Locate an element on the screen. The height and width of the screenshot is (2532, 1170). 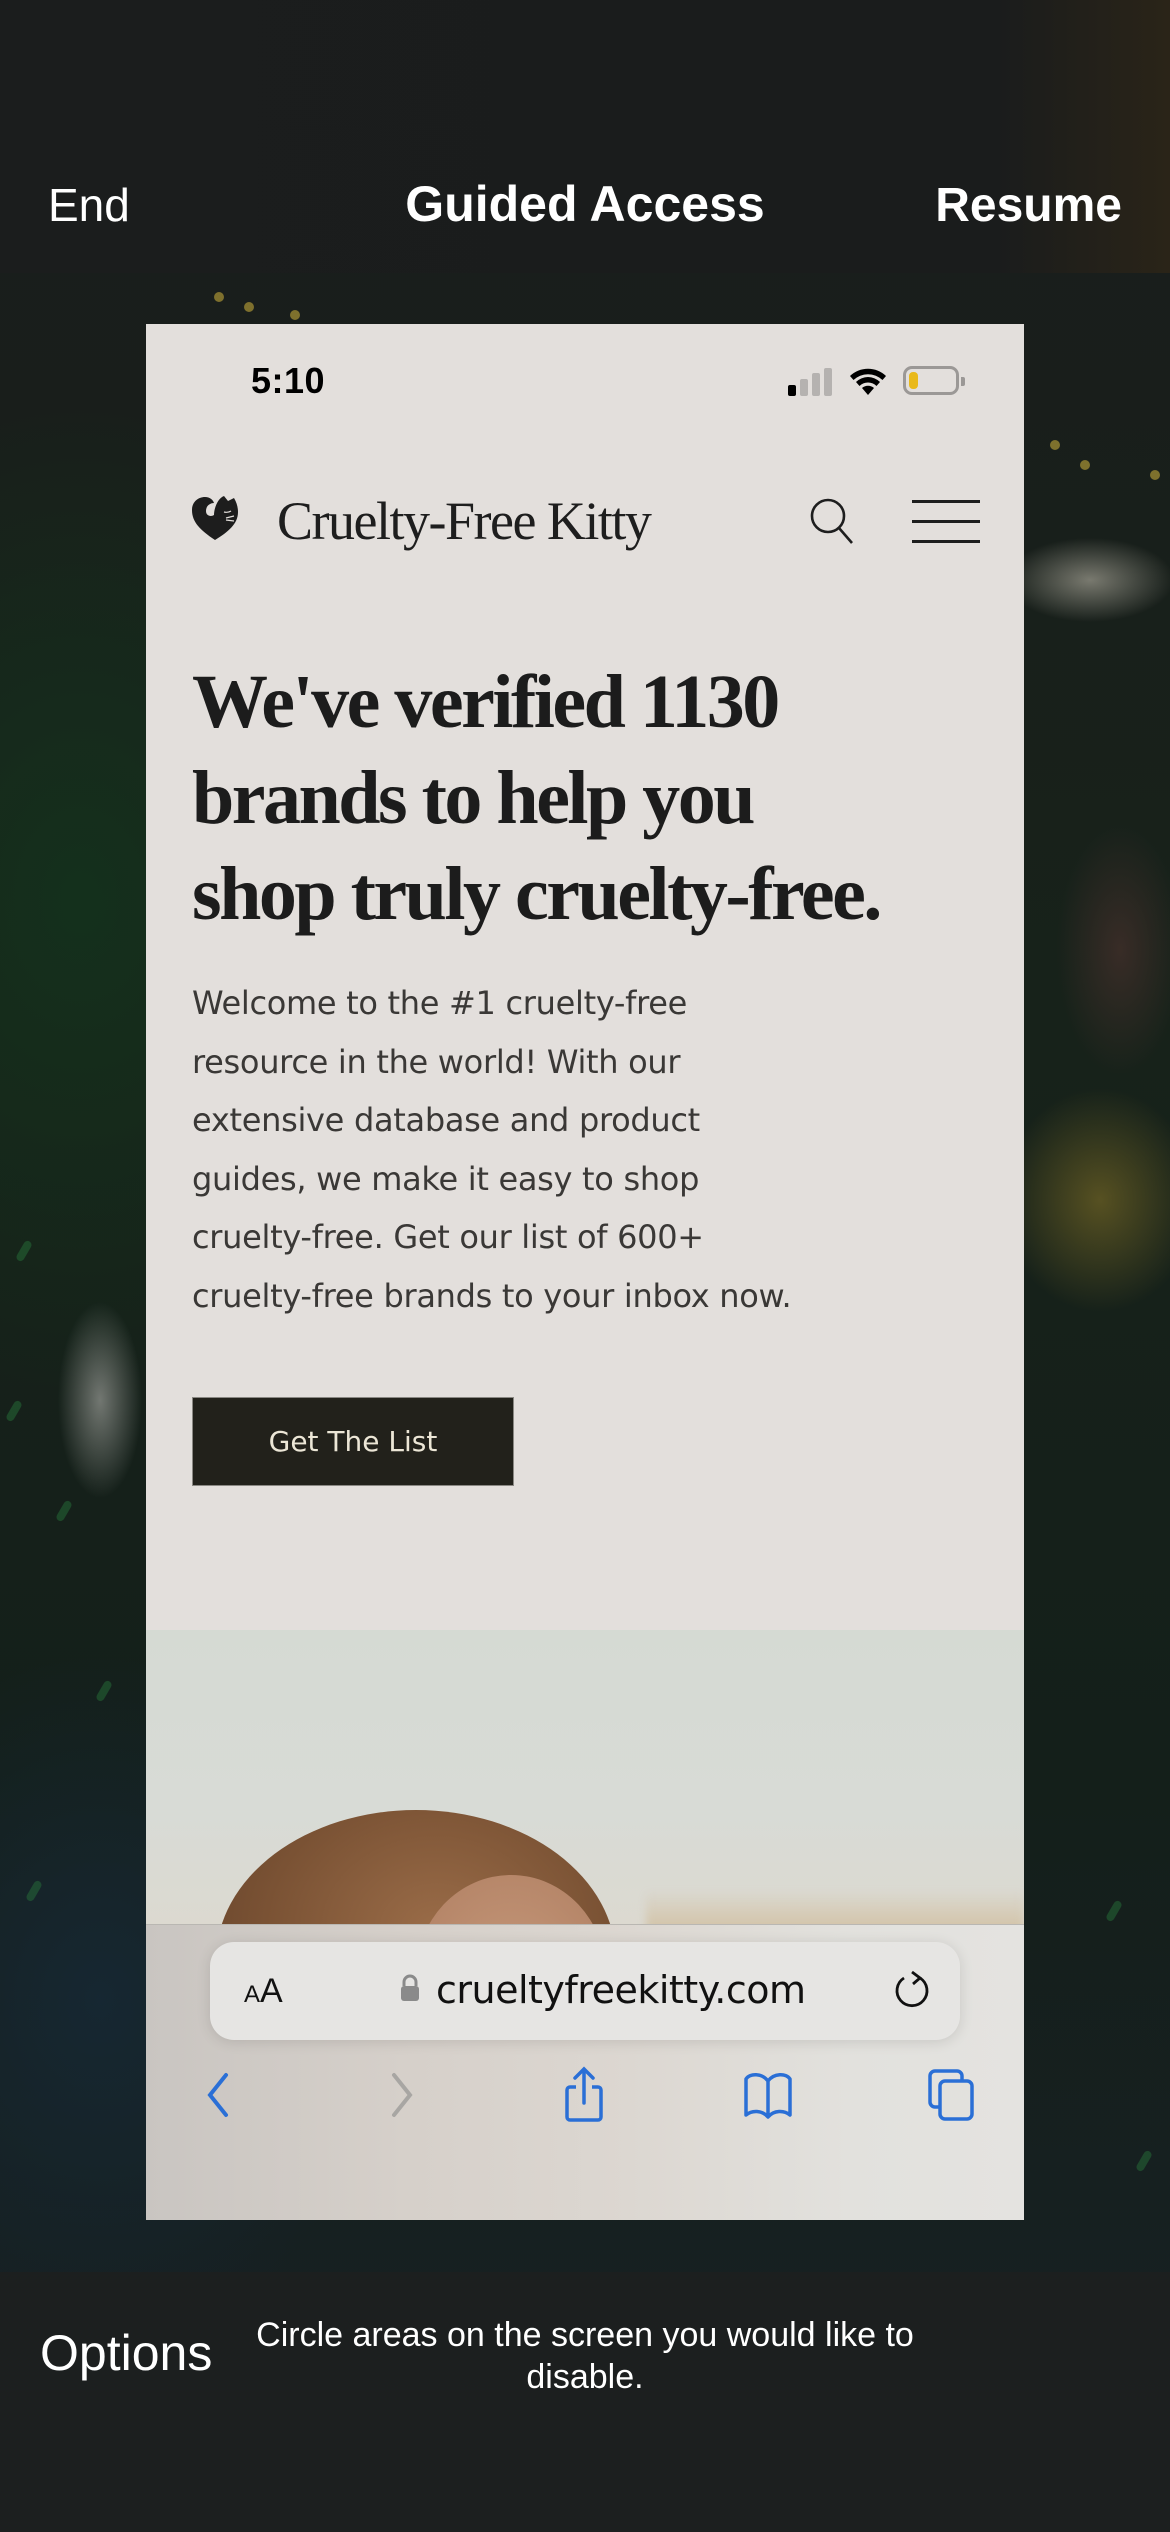
guided-access-top-bar: End Guided Access Resume is located at coordinates (585, 136).